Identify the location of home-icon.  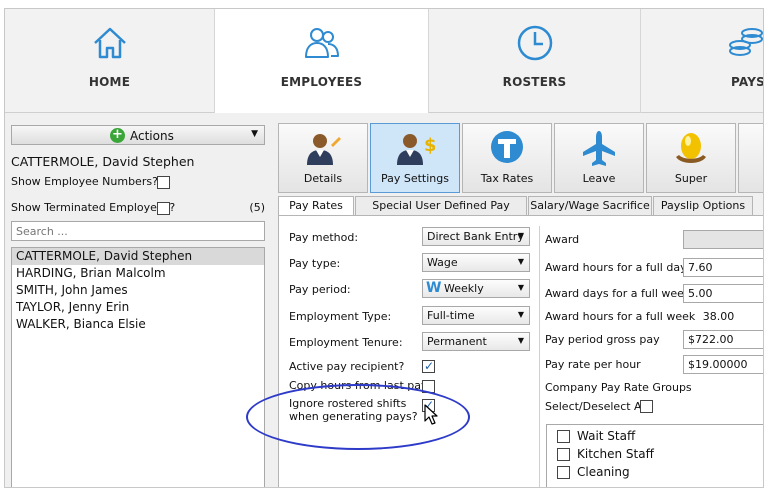
(109, 43).